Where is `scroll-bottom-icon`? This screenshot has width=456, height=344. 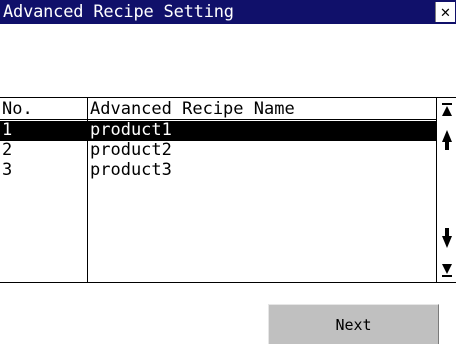 scroll-bottom-icon is located at coordinates (446, 270).